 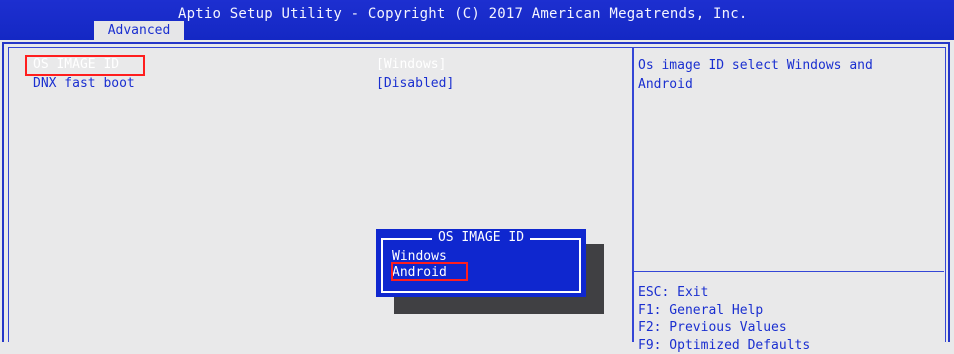 I want to click on setting-value: [Windows], so click(x=411, y=64).